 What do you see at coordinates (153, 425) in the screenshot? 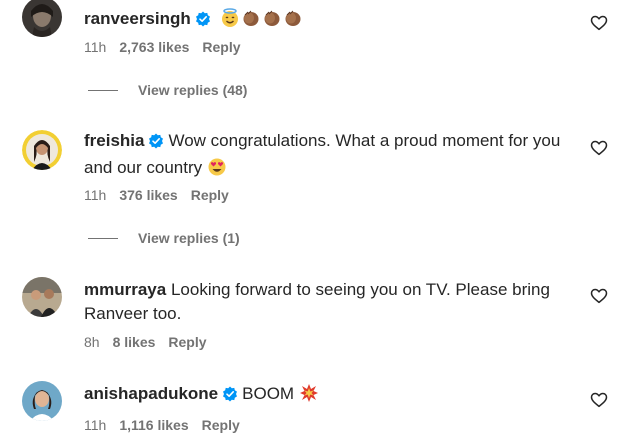
I see `likes-count: 1,116 likes` at bounding box center [153, 425].